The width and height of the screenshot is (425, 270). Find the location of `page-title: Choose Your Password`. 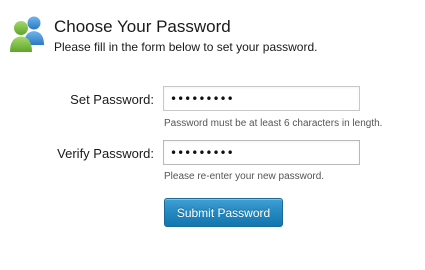

page-title: Choose Your Password is located at coordinates (142, 26).